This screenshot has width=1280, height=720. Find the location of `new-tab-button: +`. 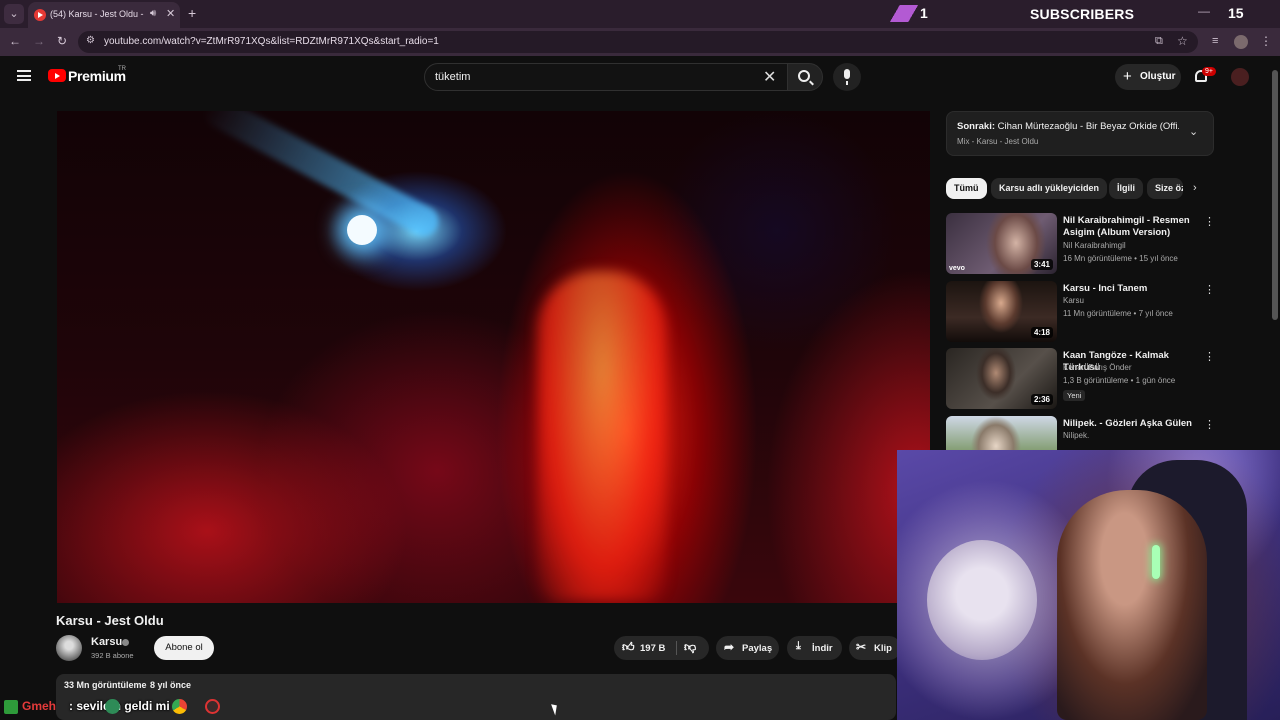

new-tab-button: + is located at coordinates (192, 13).